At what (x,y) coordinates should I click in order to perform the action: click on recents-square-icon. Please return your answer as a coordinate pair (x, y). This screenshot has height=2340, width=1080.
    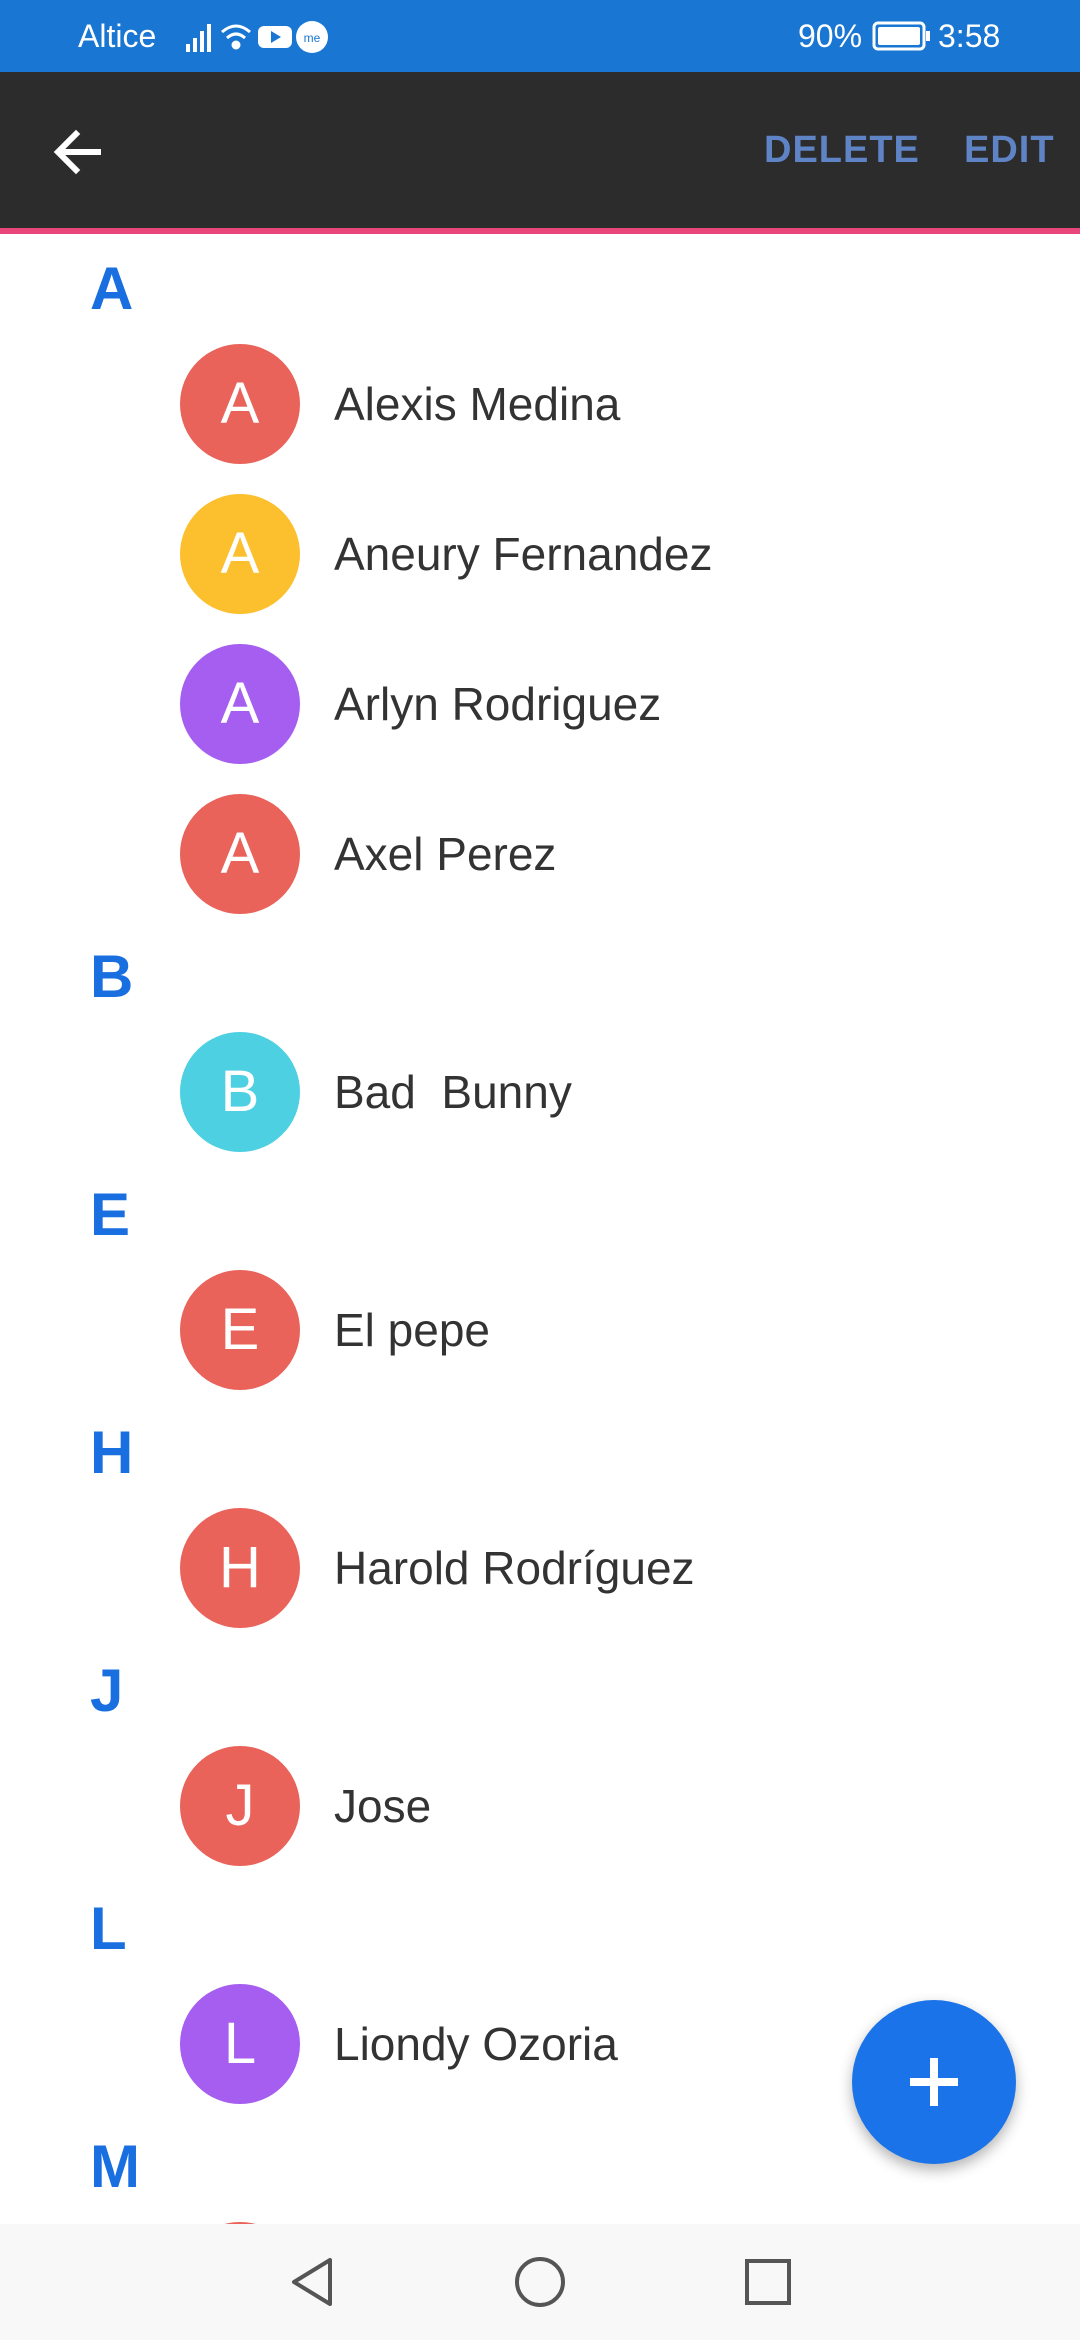
    Looking at the image, I should click on (768, 2282).